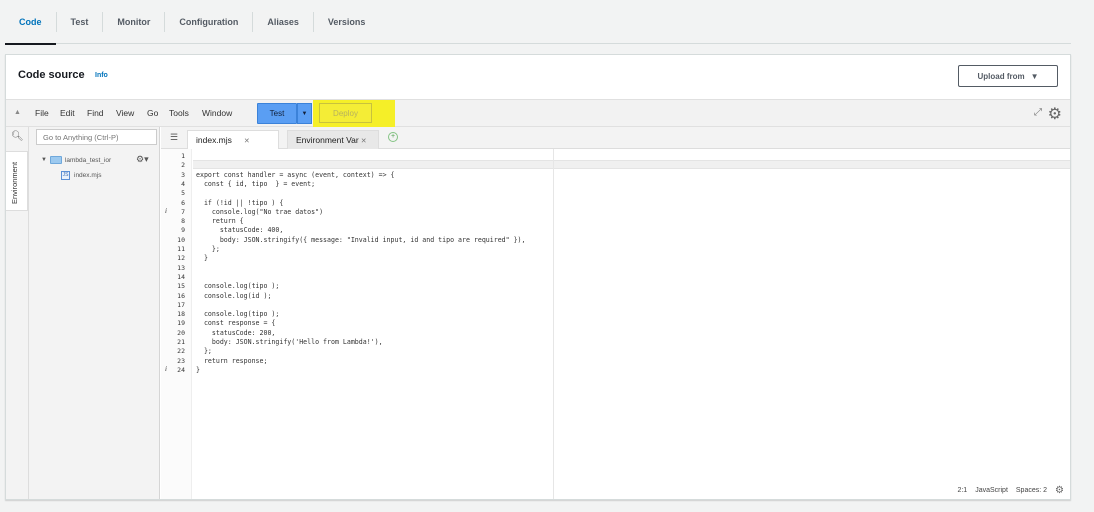 This screenshot has height=512, width=1094. I want to click on code-line: const response = {, so click(235, 323).